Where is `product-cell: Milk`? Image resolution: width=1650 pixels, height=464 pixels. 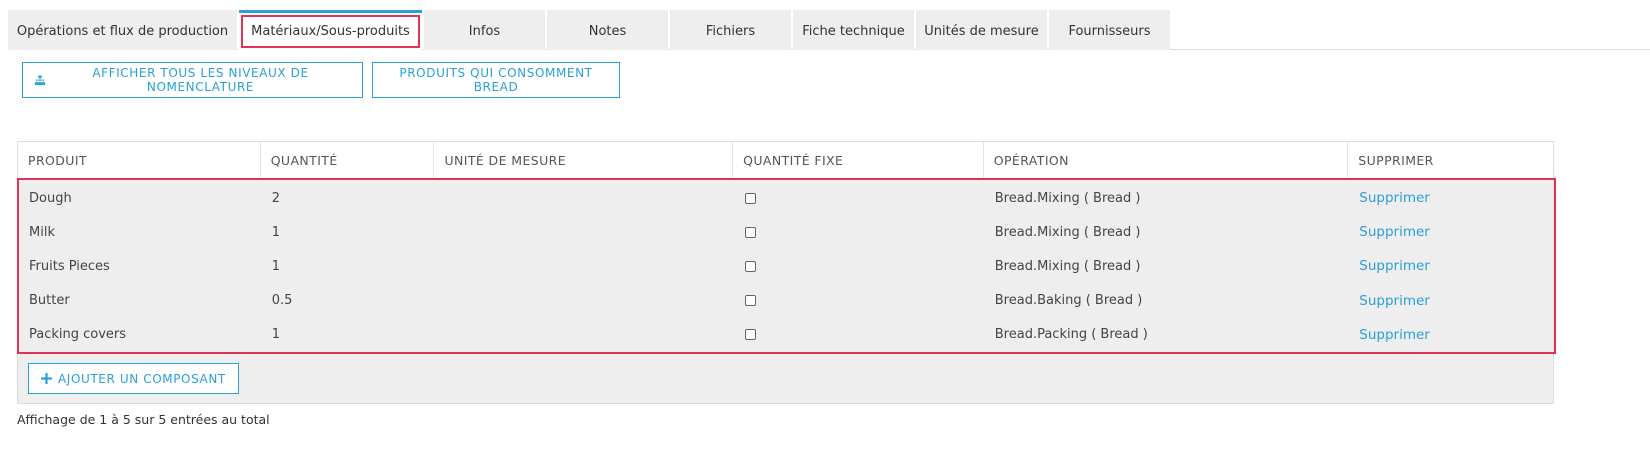 product-cell: Milk is located at coordinates (140, 232).